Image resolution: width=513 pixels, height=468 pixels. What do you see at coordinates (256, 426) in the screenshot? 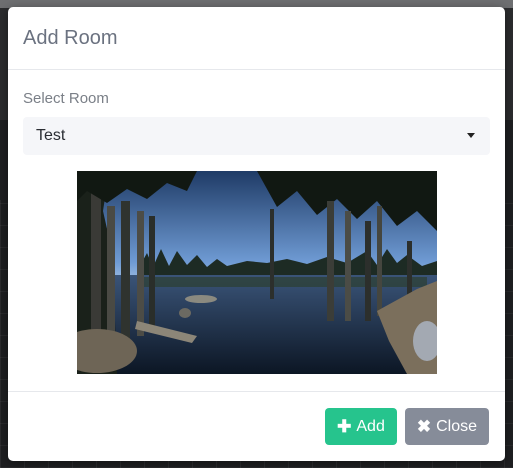
I see `modal-footer: ✚ Add ✖ Close` at bounding box center [256, 426].